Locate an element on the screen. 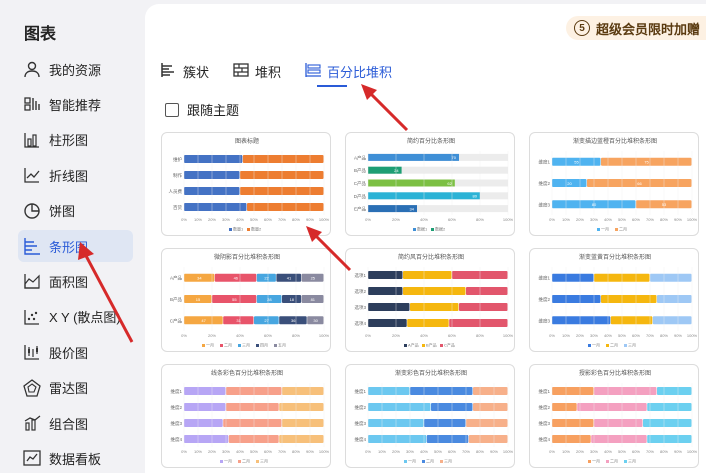 Image resolution: width=706 pixels, height=473 pixels. scatter-chart-icon is located at coordinates (32, 317).